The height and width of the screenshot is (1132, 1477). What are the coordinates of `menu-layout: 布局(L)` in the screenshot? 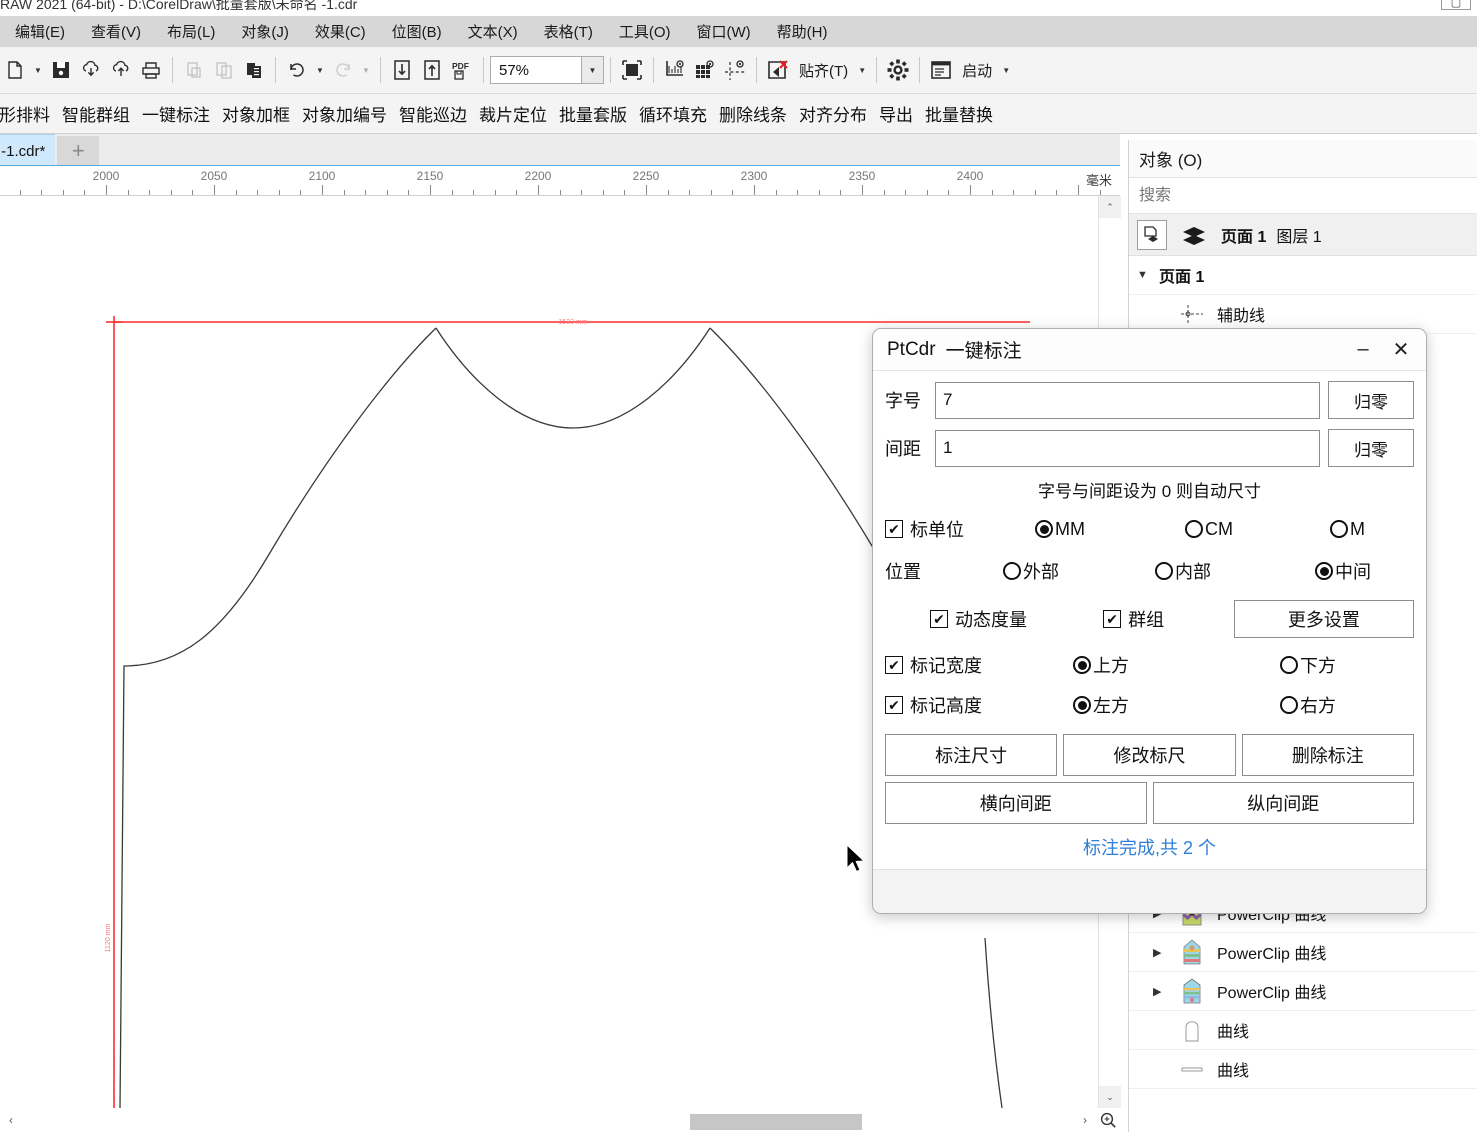 It's located at (191, 31).